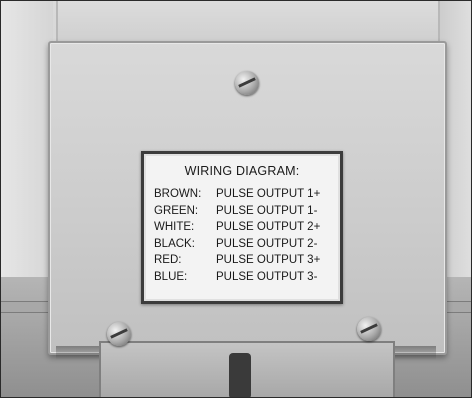 The image size is (472, 398). Describe the element at coordinates (268, 227) in the screenshot. I see `wire-signal: PULSE OUTPUT 2+` at that location.